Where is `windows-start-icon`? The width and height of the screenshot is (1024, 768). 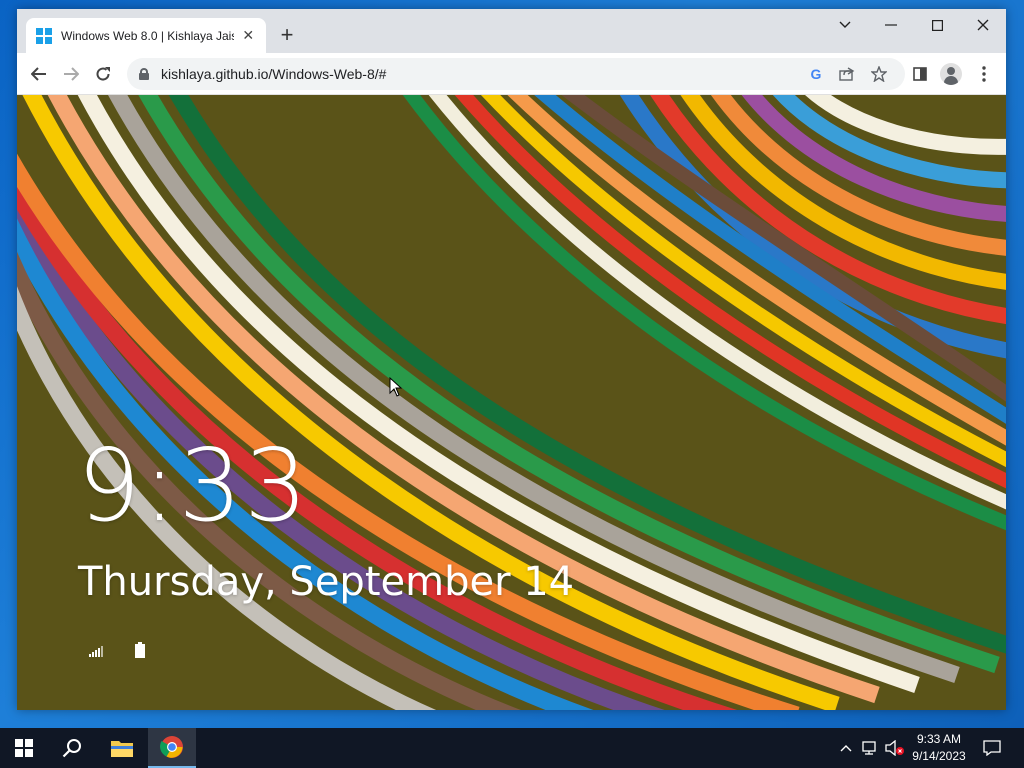 windows-start-icon is located at coordinates (24, 748).